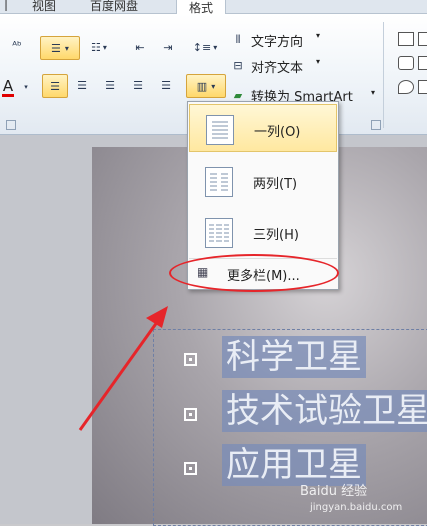 Image resolution: width=427 pixels, height=526 pixels. What do you see at coordinates (157, 317) in the screenshot?
I see `arrow-head` at bounding box center [157, 317].